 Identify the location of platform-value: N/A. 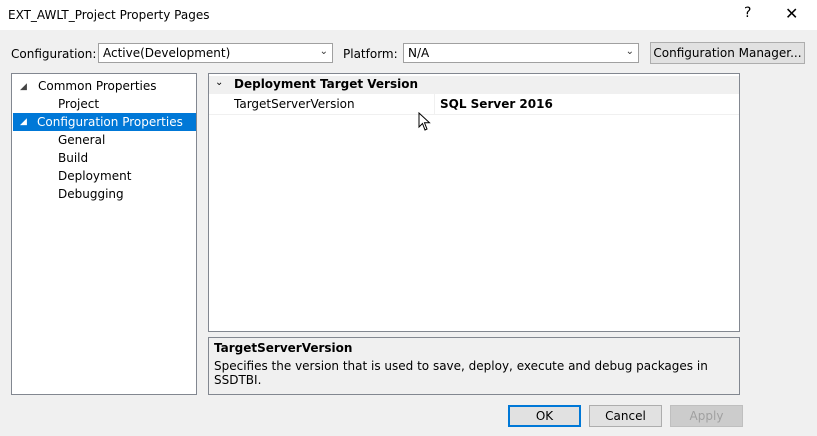
(419, 53).